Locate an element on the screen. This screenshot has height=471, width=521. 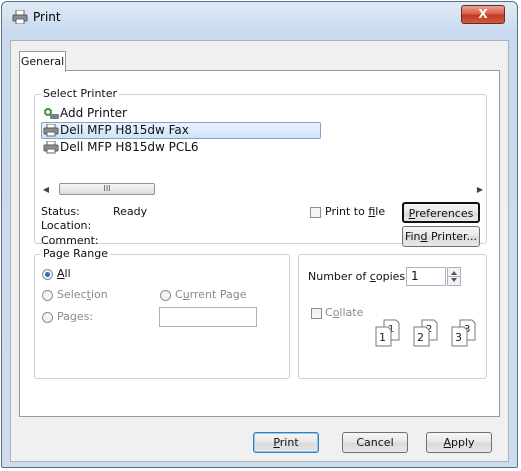
printer-item-add-printer: Add Printer is located at coordinates (179, 113).